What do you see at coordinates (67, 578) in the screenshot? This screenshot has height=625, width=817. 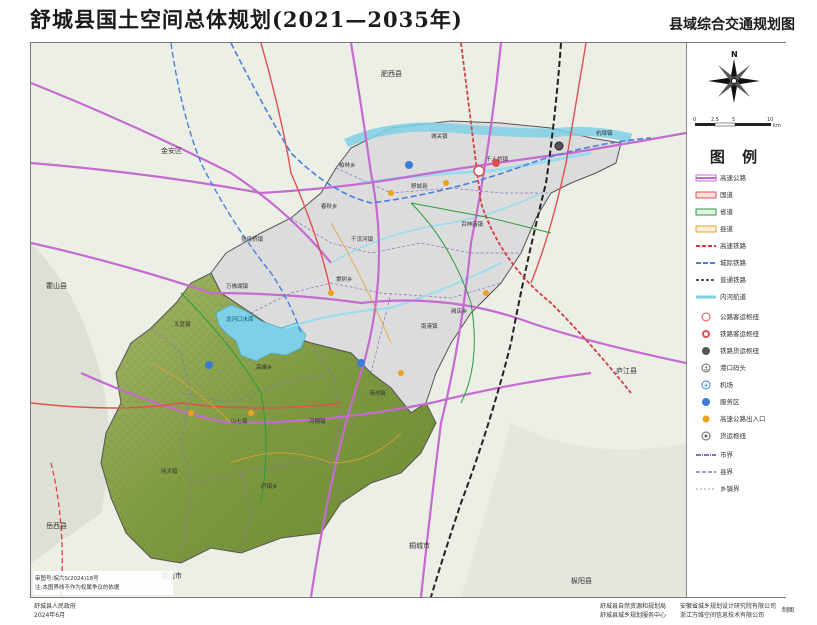 I see `approval-number: 审图号:皖六S(2024)18号` at bounding box center [67, 578].